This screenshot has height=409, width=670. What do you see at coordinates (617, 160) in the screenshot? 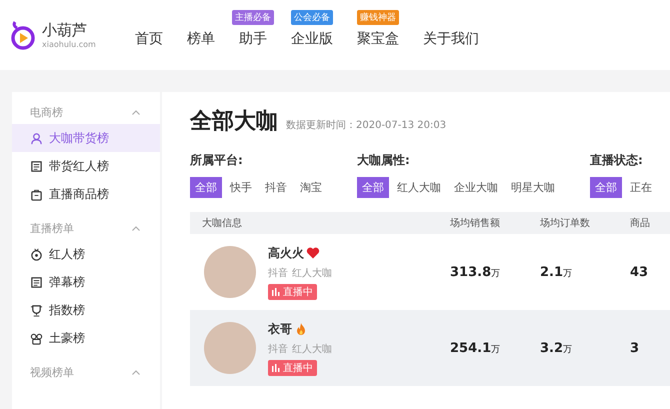
I see `filter-label: 直播状态:` at bounding box center [617, 160].